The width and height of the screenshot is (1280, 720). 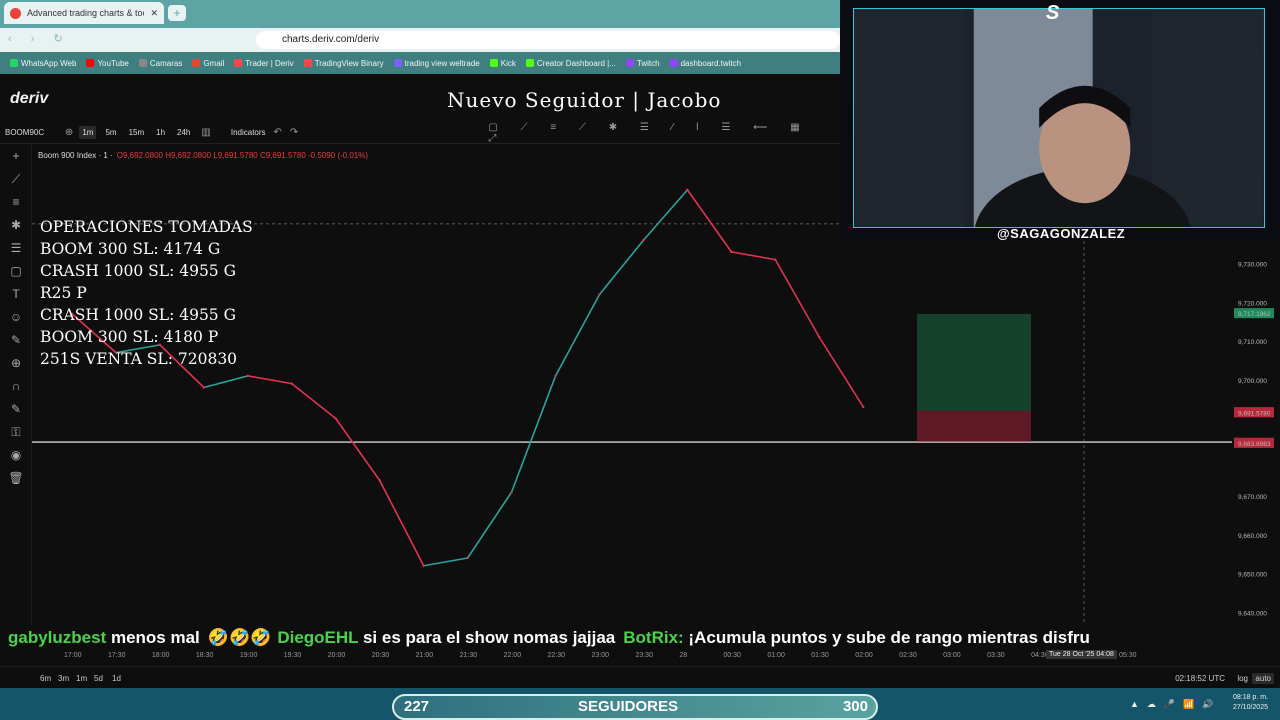 What do you see at coordinates (204, 655) in the screenshot?
I see `time-tick-label: 18:30` at bounding box center [204, 655].